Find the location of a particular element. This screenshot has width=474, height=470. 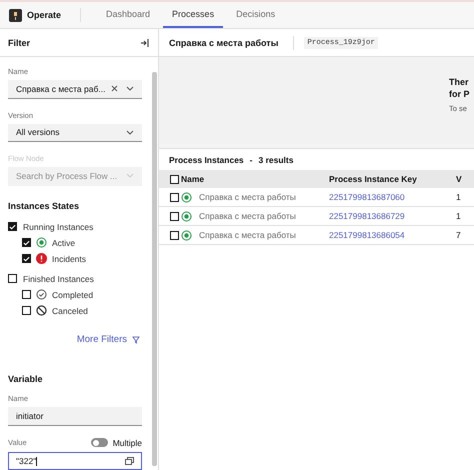

process-title: Справка с места работы is located at coordinates (223, 43).